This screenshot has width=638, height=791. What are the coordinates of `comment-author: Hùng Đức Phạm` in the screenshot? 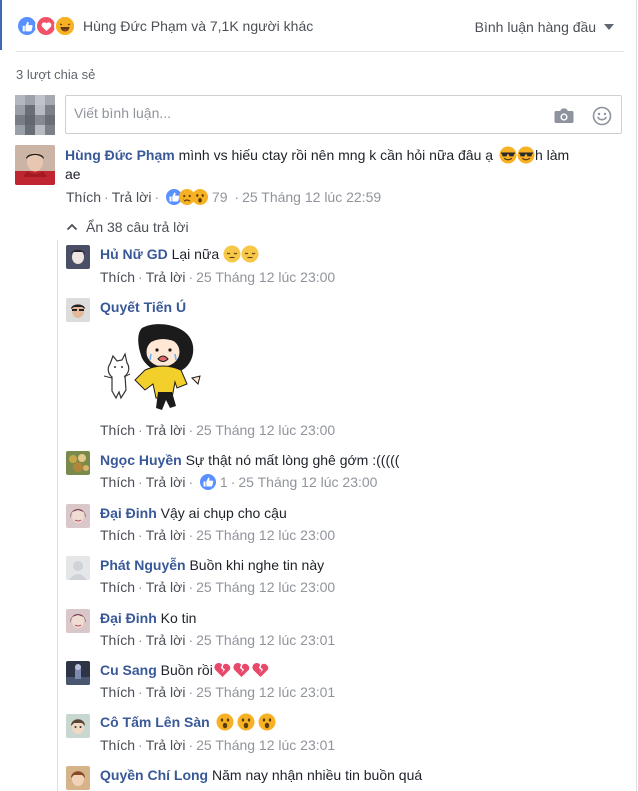 It's located at (120, 155).